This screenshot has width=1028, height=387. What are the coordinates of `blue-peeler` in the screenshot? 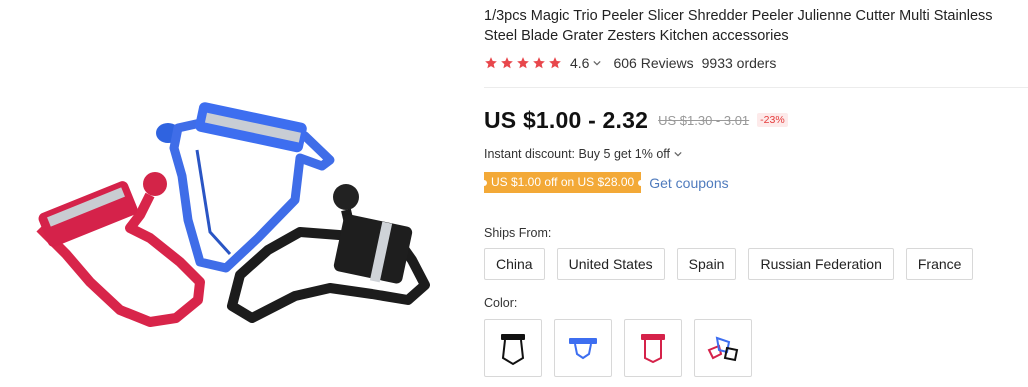 It's located at (245, 187).